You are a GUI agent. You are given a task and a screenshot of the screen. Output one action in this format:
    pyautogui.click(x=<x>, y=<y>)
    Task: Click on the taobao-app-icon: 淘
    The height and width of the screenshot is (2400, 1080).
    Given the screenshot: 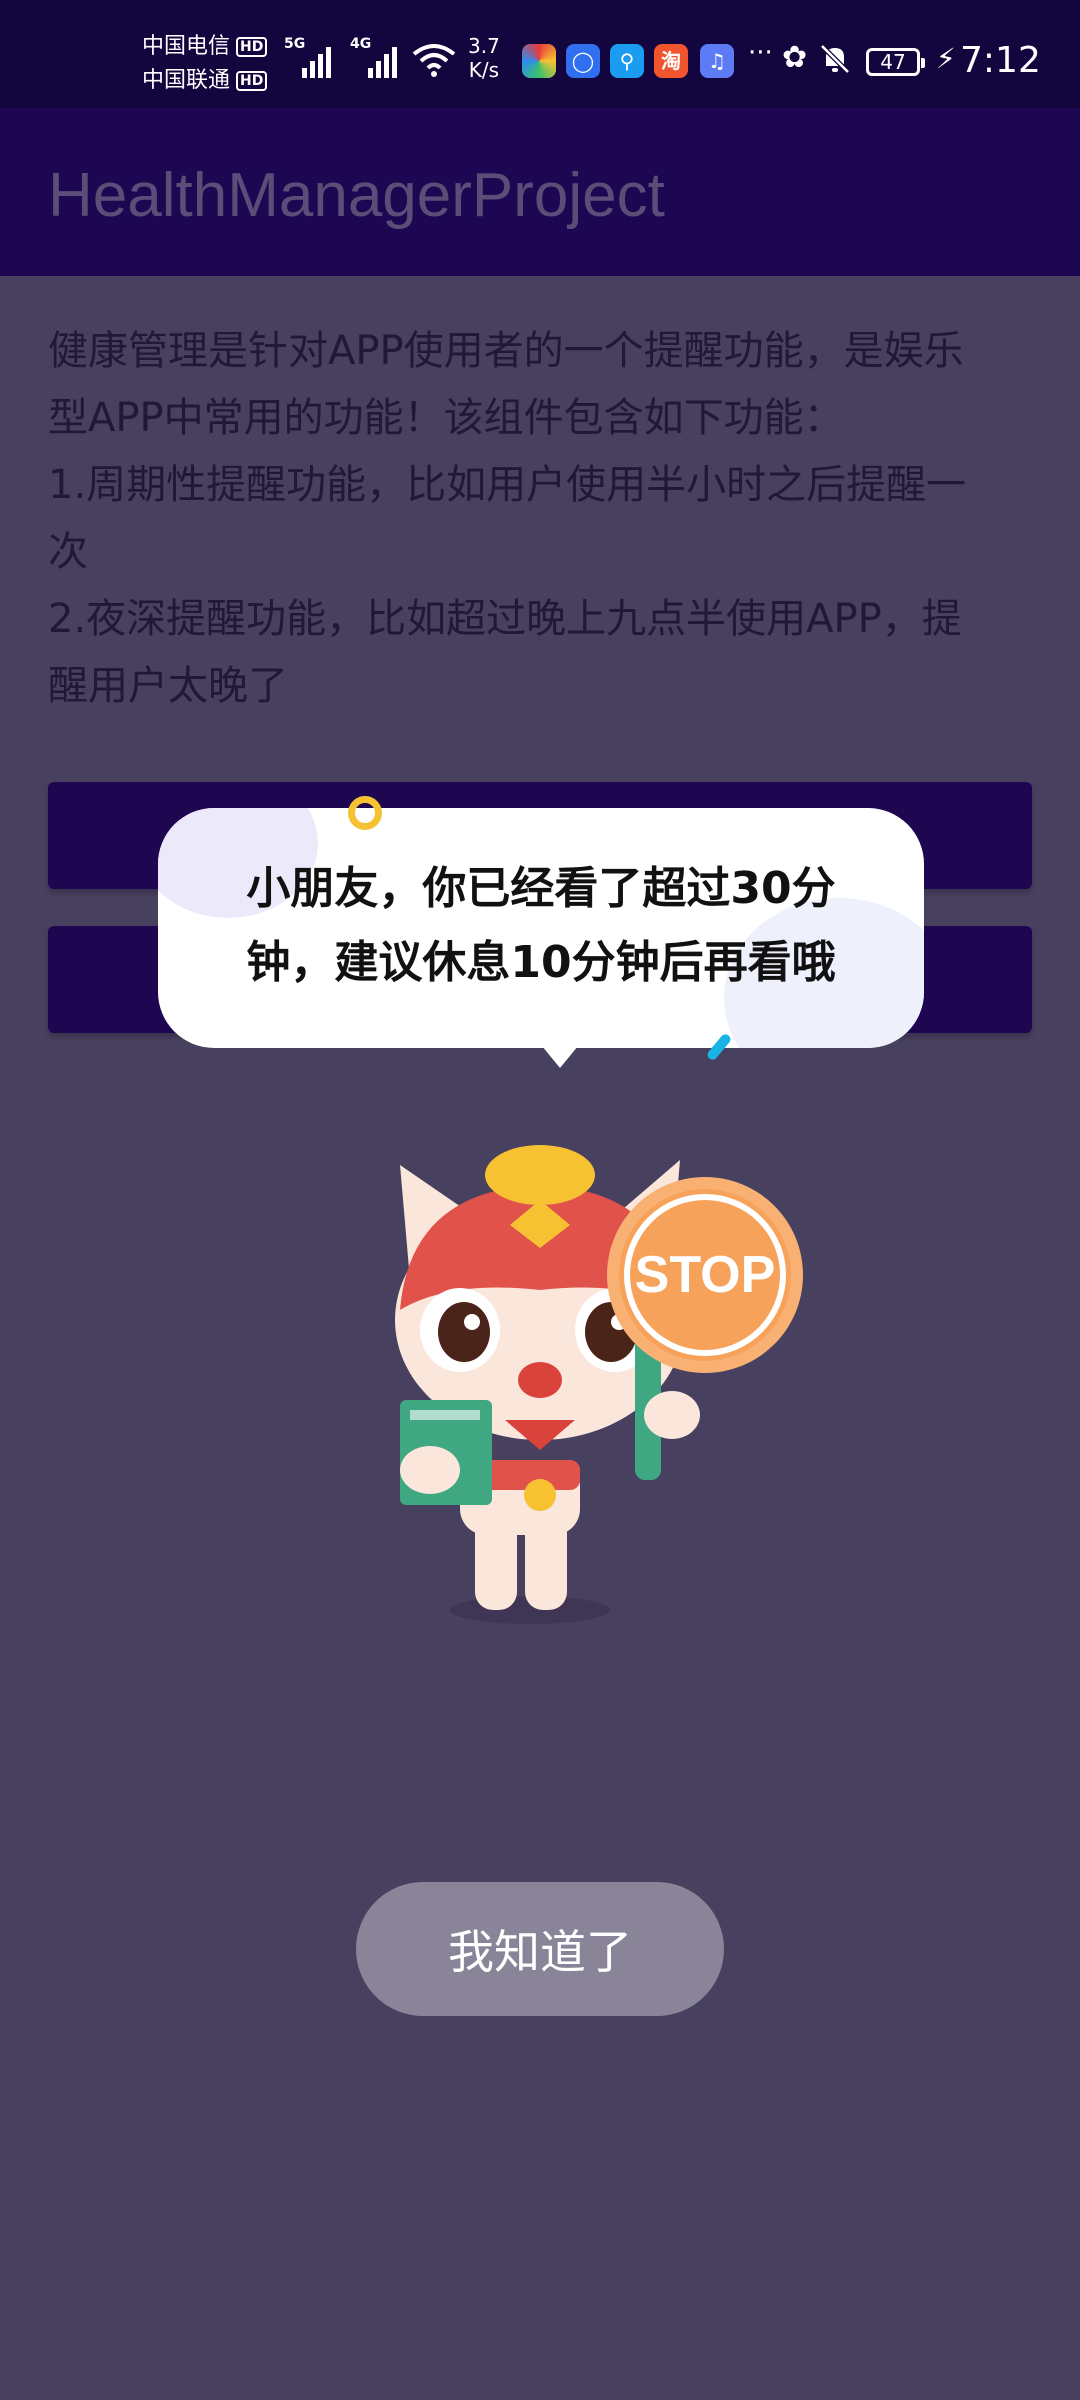 What is the action you would take?
    pyautogui.click(x=671, y=61)
    